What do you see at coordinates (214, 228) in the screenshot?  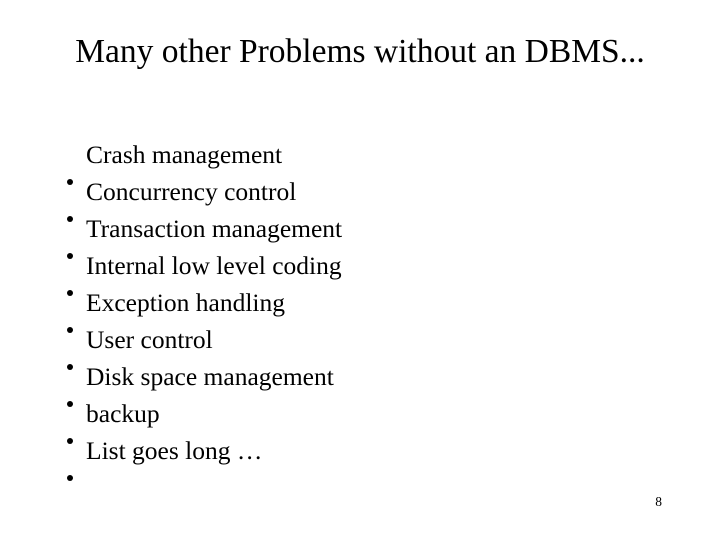 I see `list-item-label: Transaction management` at bounding box center [214, 228].